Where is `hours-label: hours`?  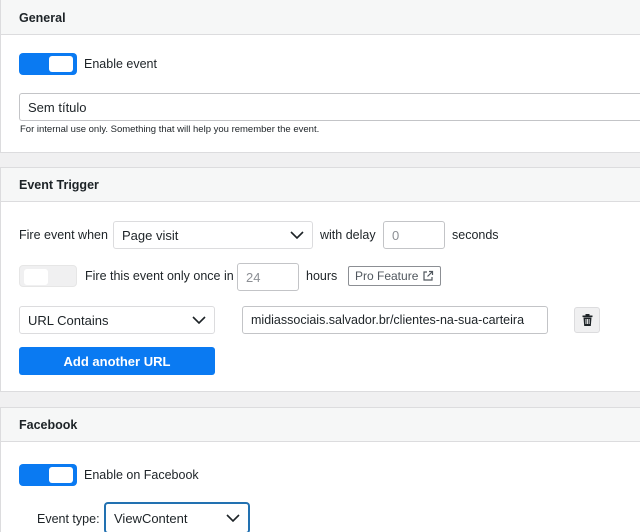
hours-label: hours is located at coordinates (322, 276).